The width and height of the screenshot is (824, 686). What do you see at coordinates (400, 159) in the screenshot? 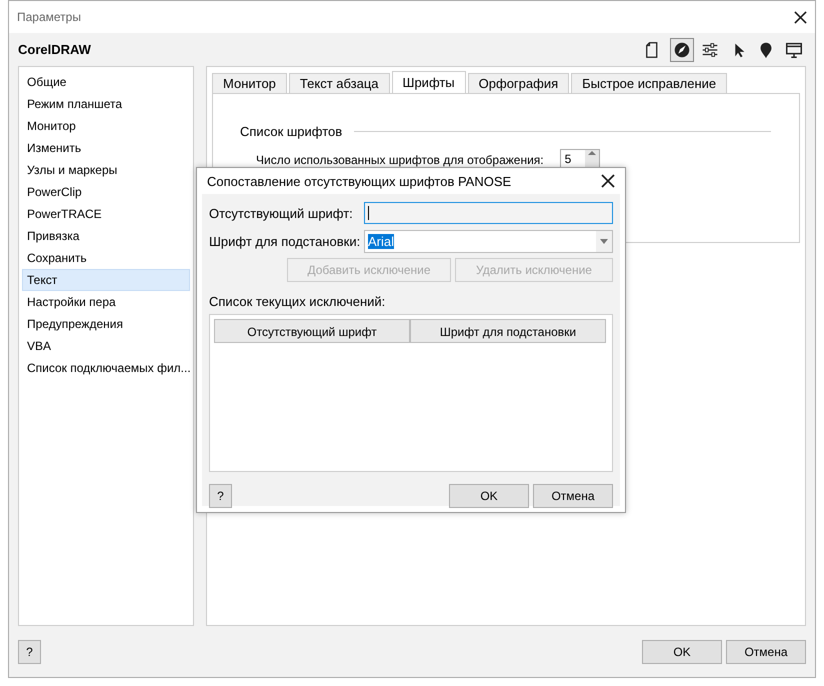
I see `field-label: Число использованных шрифтов для отображения:` at bounding box center [400, 159].